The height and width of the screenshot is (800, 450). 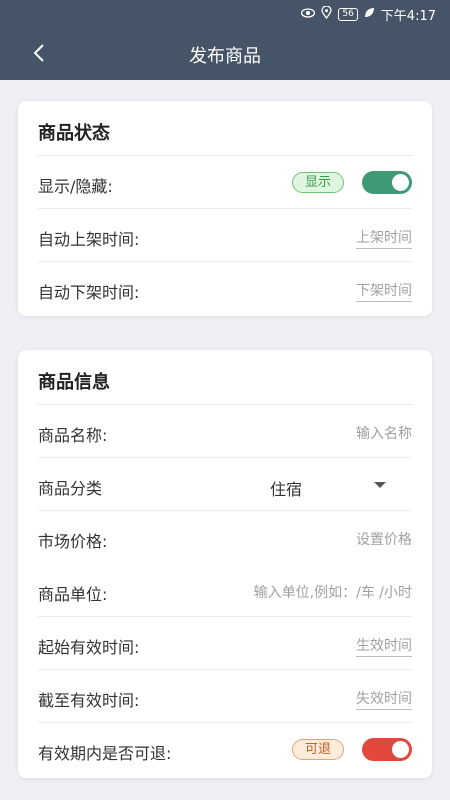 What do you see at coordinates (384, 238) in the screenshot?
I see `on-shelf-time-field: 上架时间` at bounding box center [384, 238].